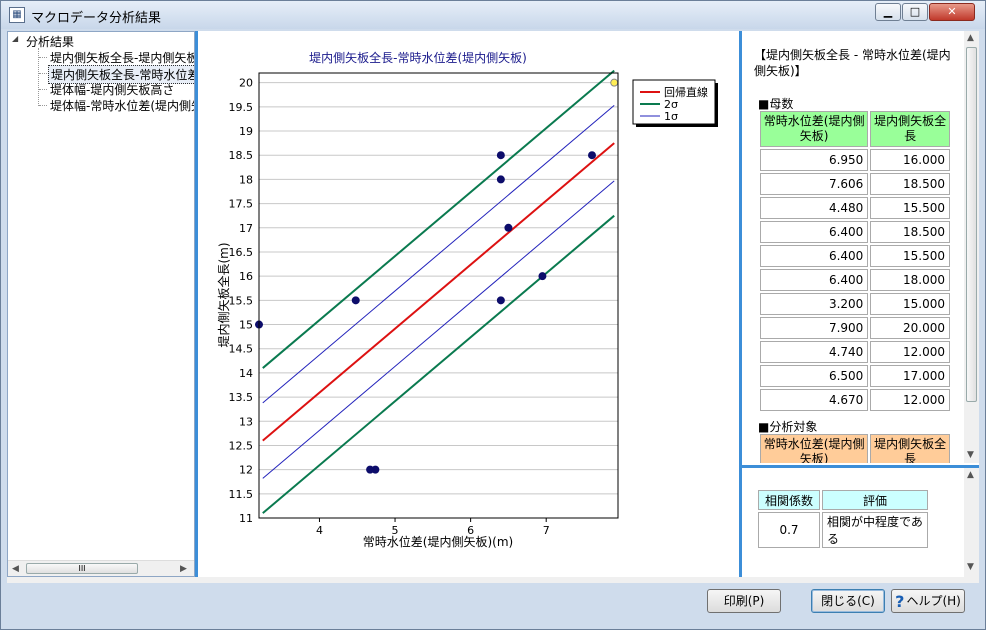 This screenshot has height=630, width=986. What do you see at coordinates (814, 352) in the screenshot?
I see `water-level-diff-cell: 4.740` at bounding box center [814, 352].